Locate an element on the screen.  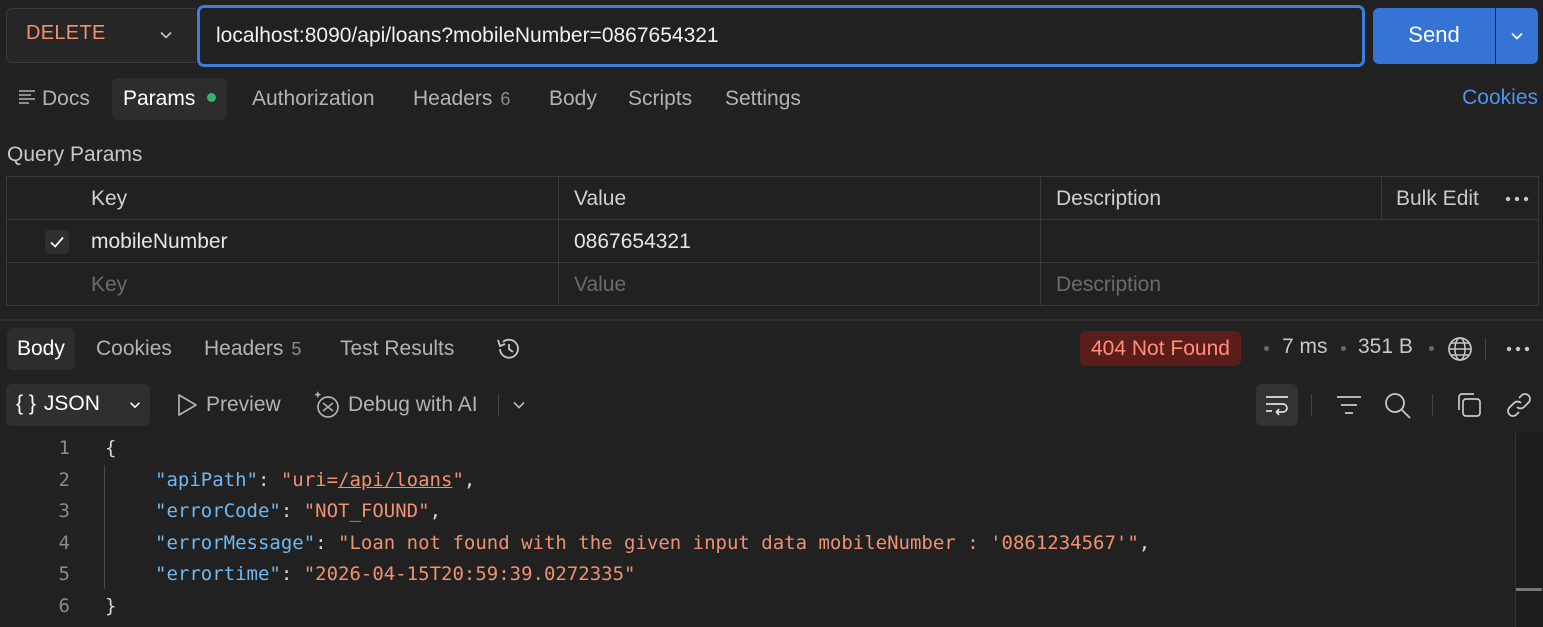
line-number: 1 is located at coordinates (64, 448).